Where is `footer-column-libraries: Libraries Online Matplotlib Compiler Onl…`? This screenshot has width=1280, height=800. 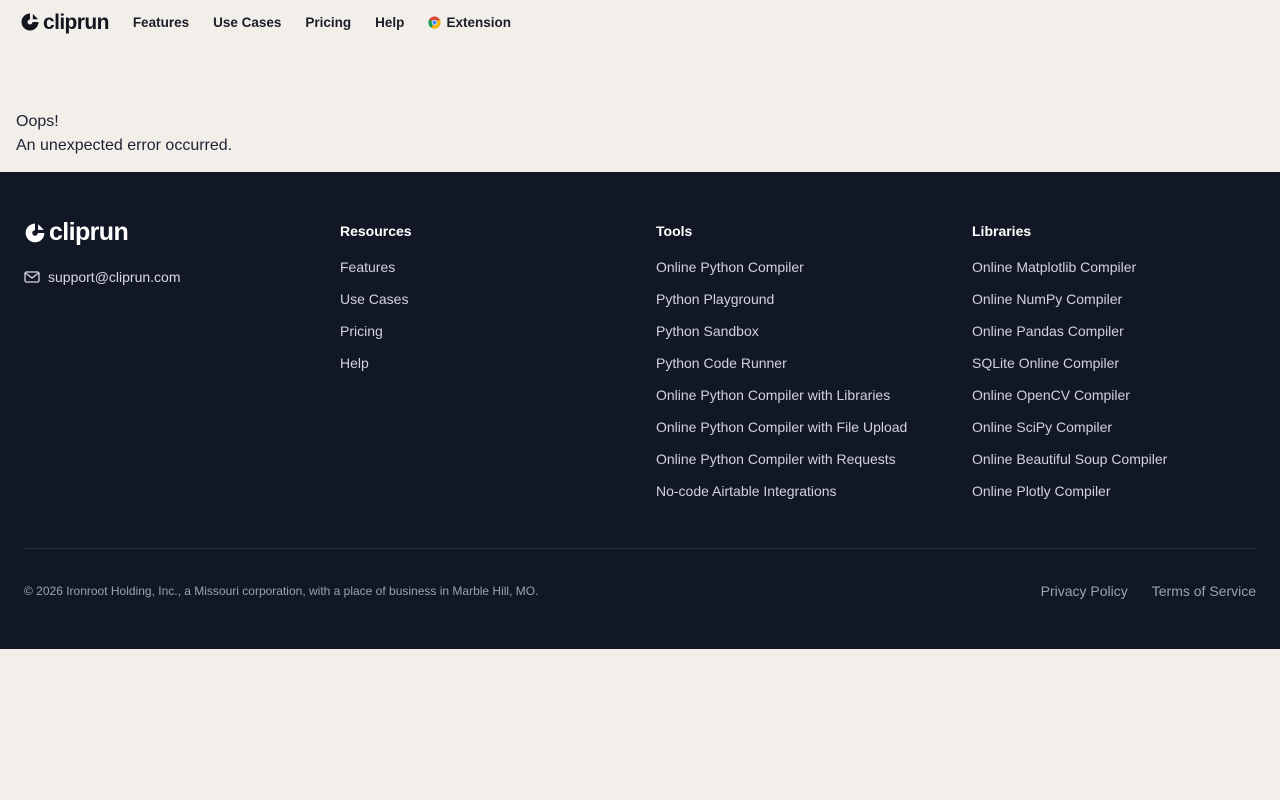 footer-column-libraries: Libraries Online Matplotlib Compiler Onl… is located at coordinates (1069, 367).